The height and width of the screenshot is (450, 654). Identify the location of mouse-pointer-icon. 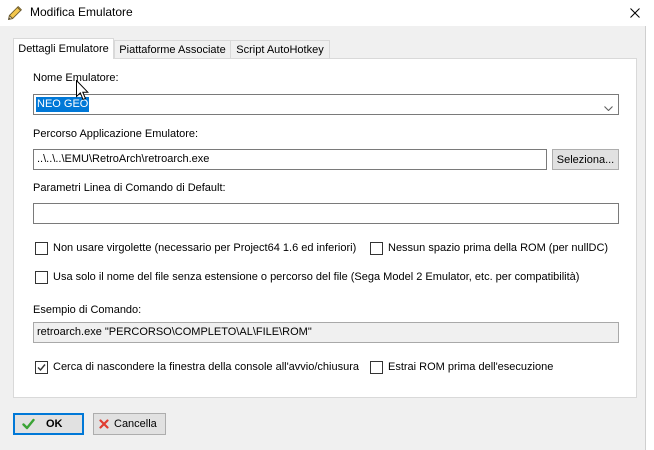
(82, 90).